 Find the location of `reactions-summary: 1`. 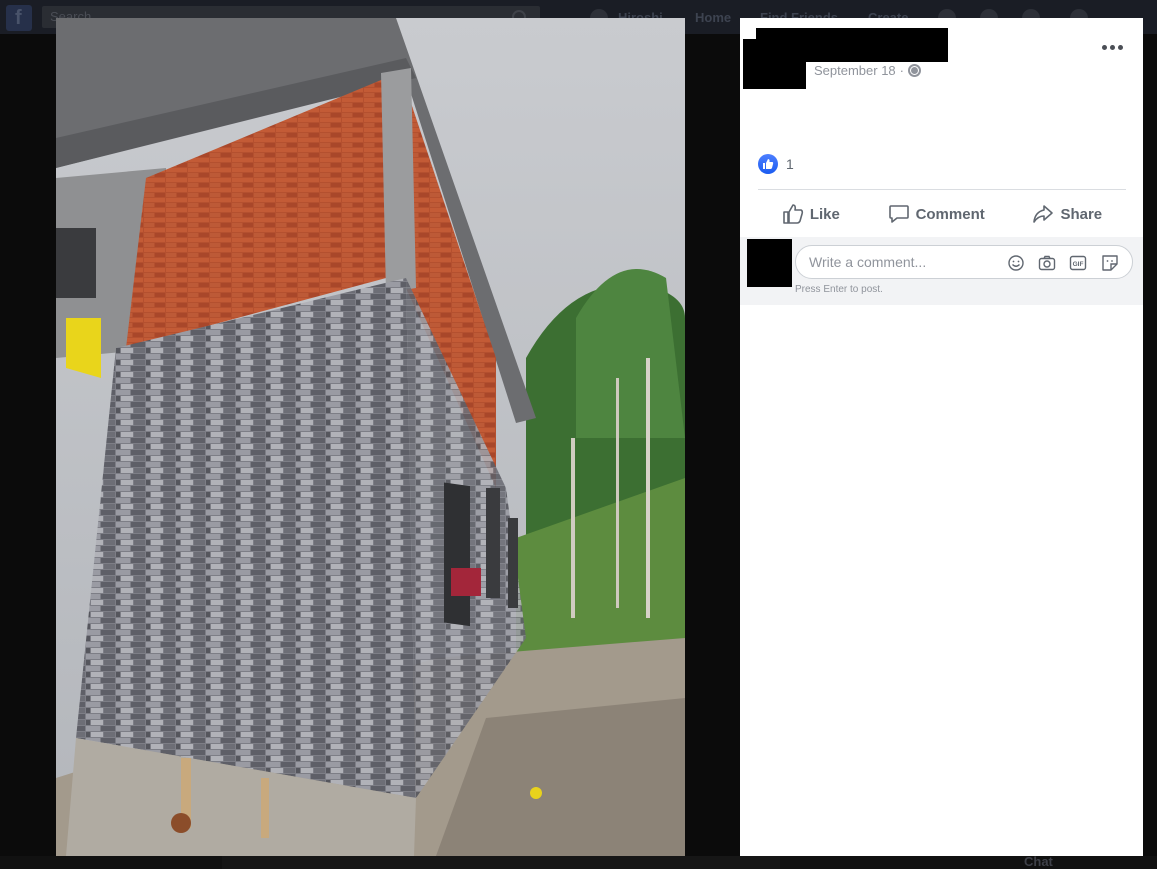

reactions-summary: 1 is located at coordinates (776, 164).